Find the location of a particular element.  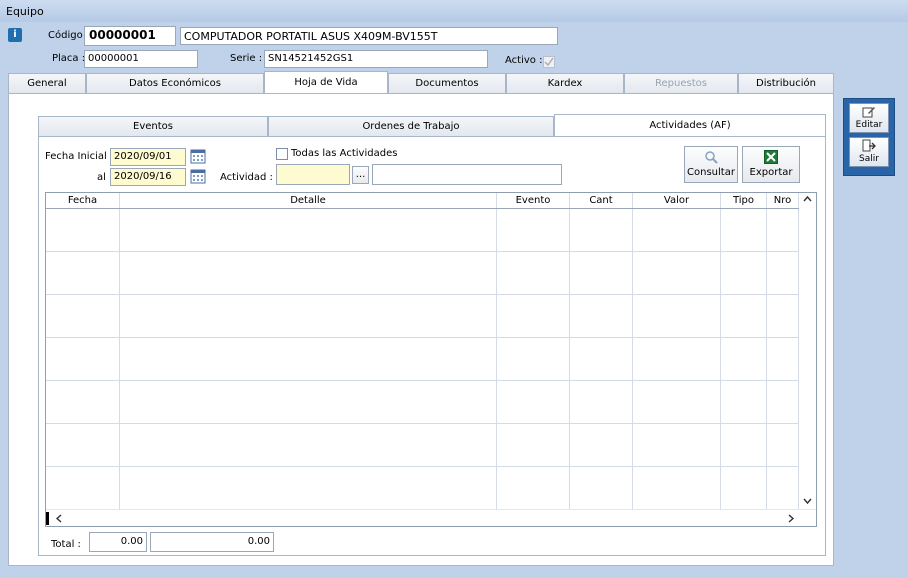

horizontal-scrollbar is located at coordinates (431, 517).